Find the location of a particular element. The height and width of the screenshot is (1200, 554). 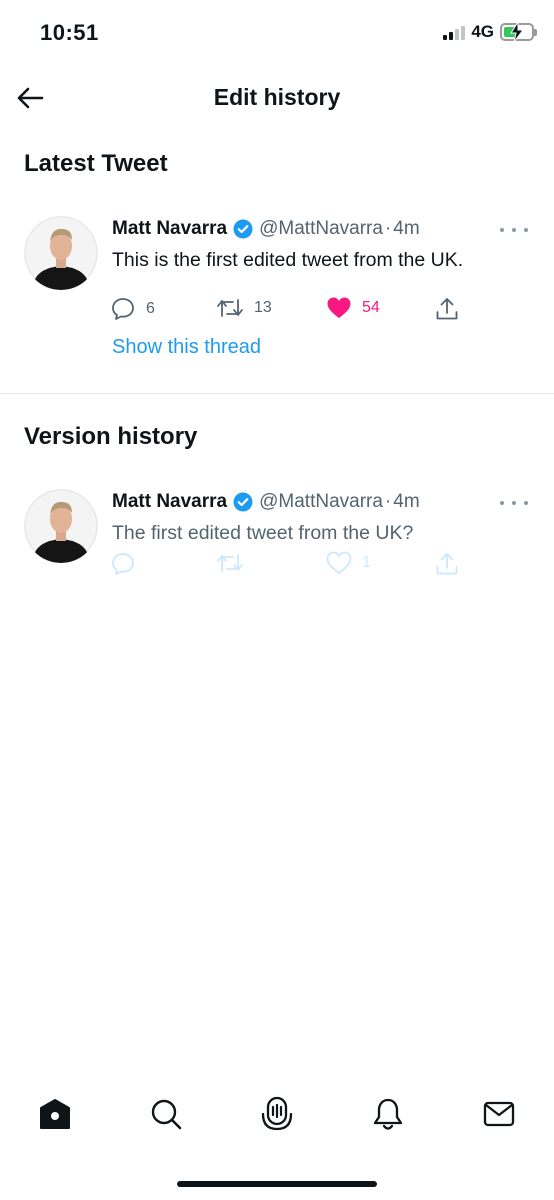

signal-icon is located at coordinates (454, 32).